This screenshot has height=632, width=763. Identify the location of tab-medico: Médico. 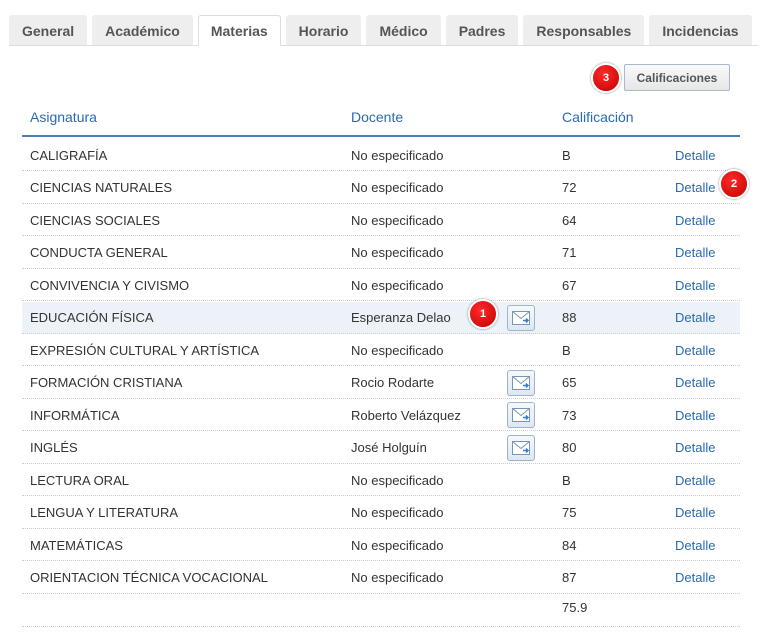
(403, 30).